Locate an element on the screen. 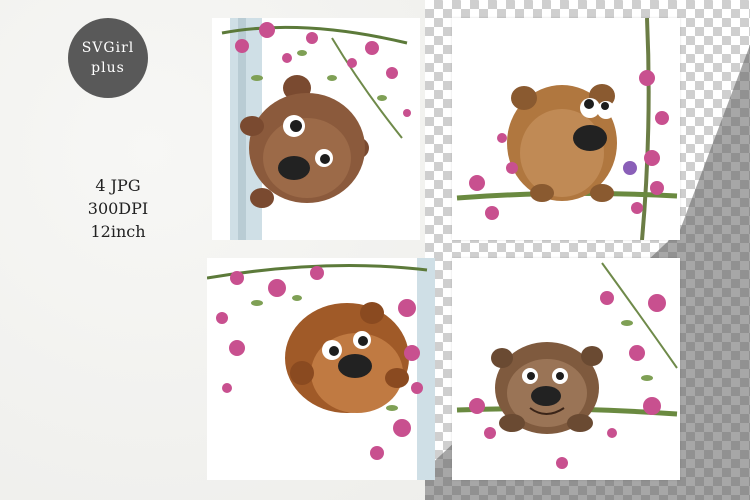 The width and height of the screenshot is (750, 500). bear-peeking-tree-illustration is located at coordinates (316, 129).